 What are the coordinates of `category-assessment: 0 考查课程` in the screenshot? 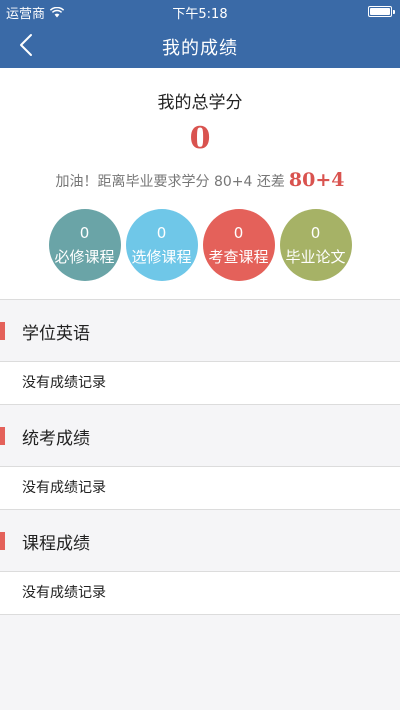 It's located at (238, 245).